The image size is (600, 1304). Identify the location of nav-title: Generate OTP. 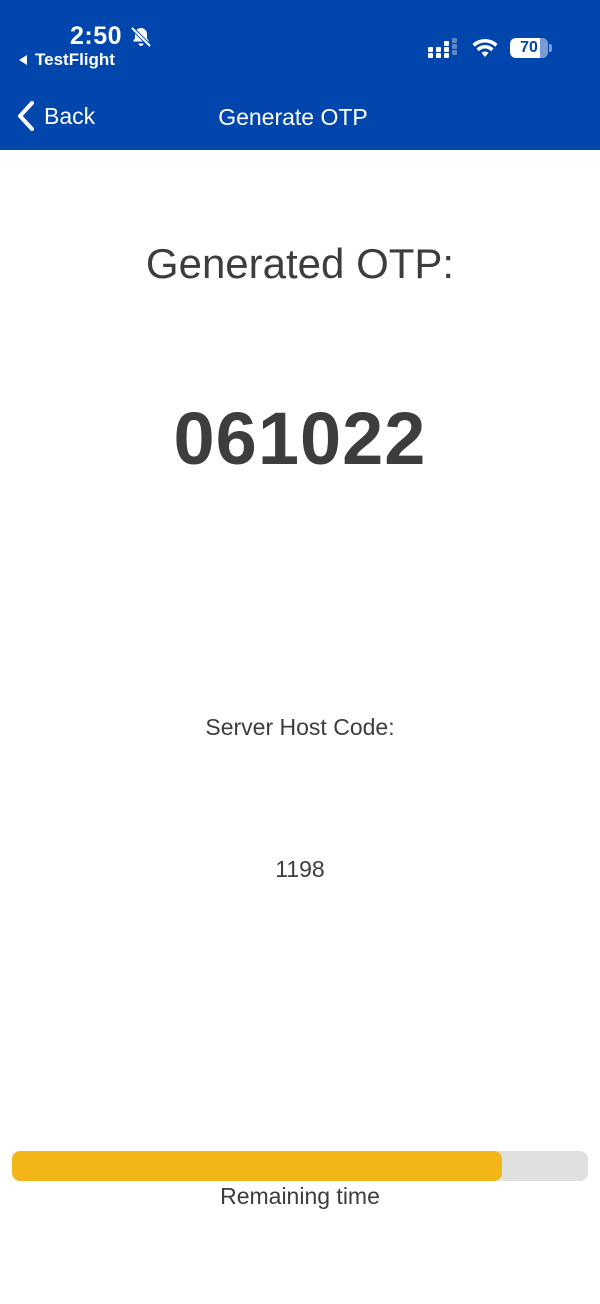
(300, 117).